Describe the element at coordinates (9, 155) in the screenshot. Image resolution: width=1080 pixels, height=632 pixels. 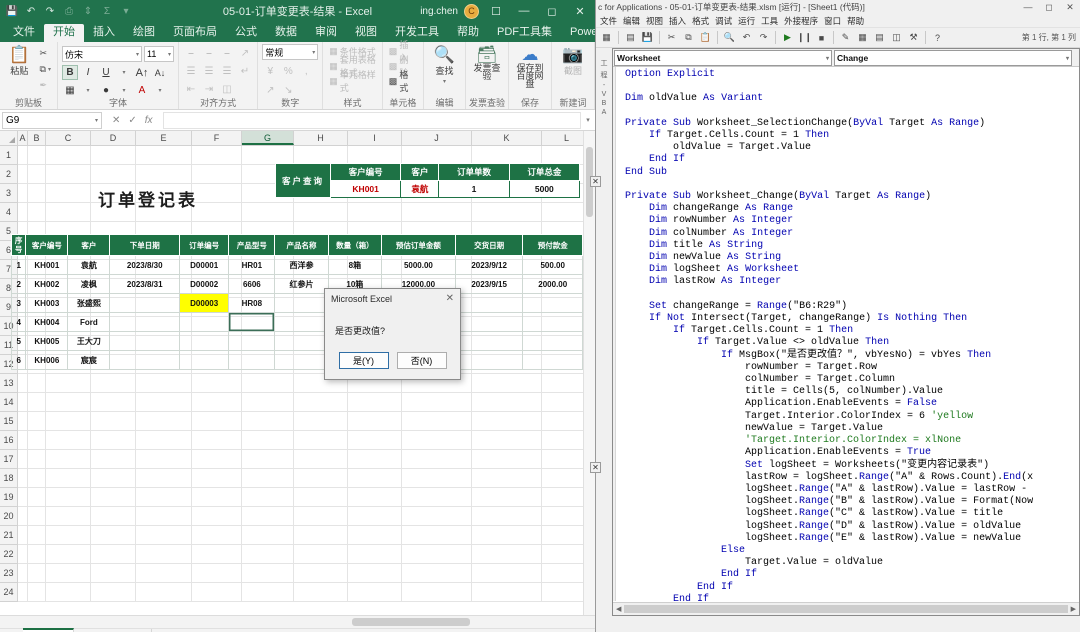
I see `row-header: 1` at that location.